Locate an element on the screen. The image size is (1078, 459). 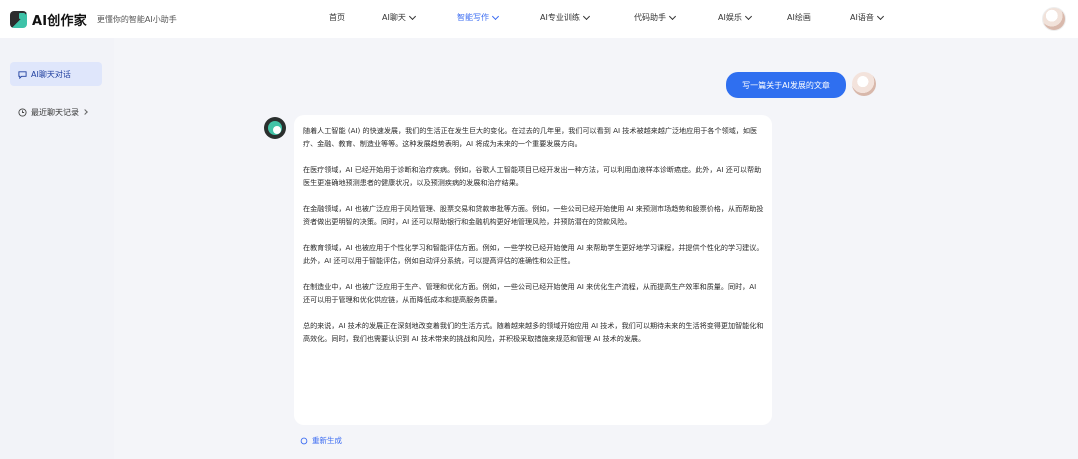
regenerate-button: 重新生成 is located at coordinates (321, 440).